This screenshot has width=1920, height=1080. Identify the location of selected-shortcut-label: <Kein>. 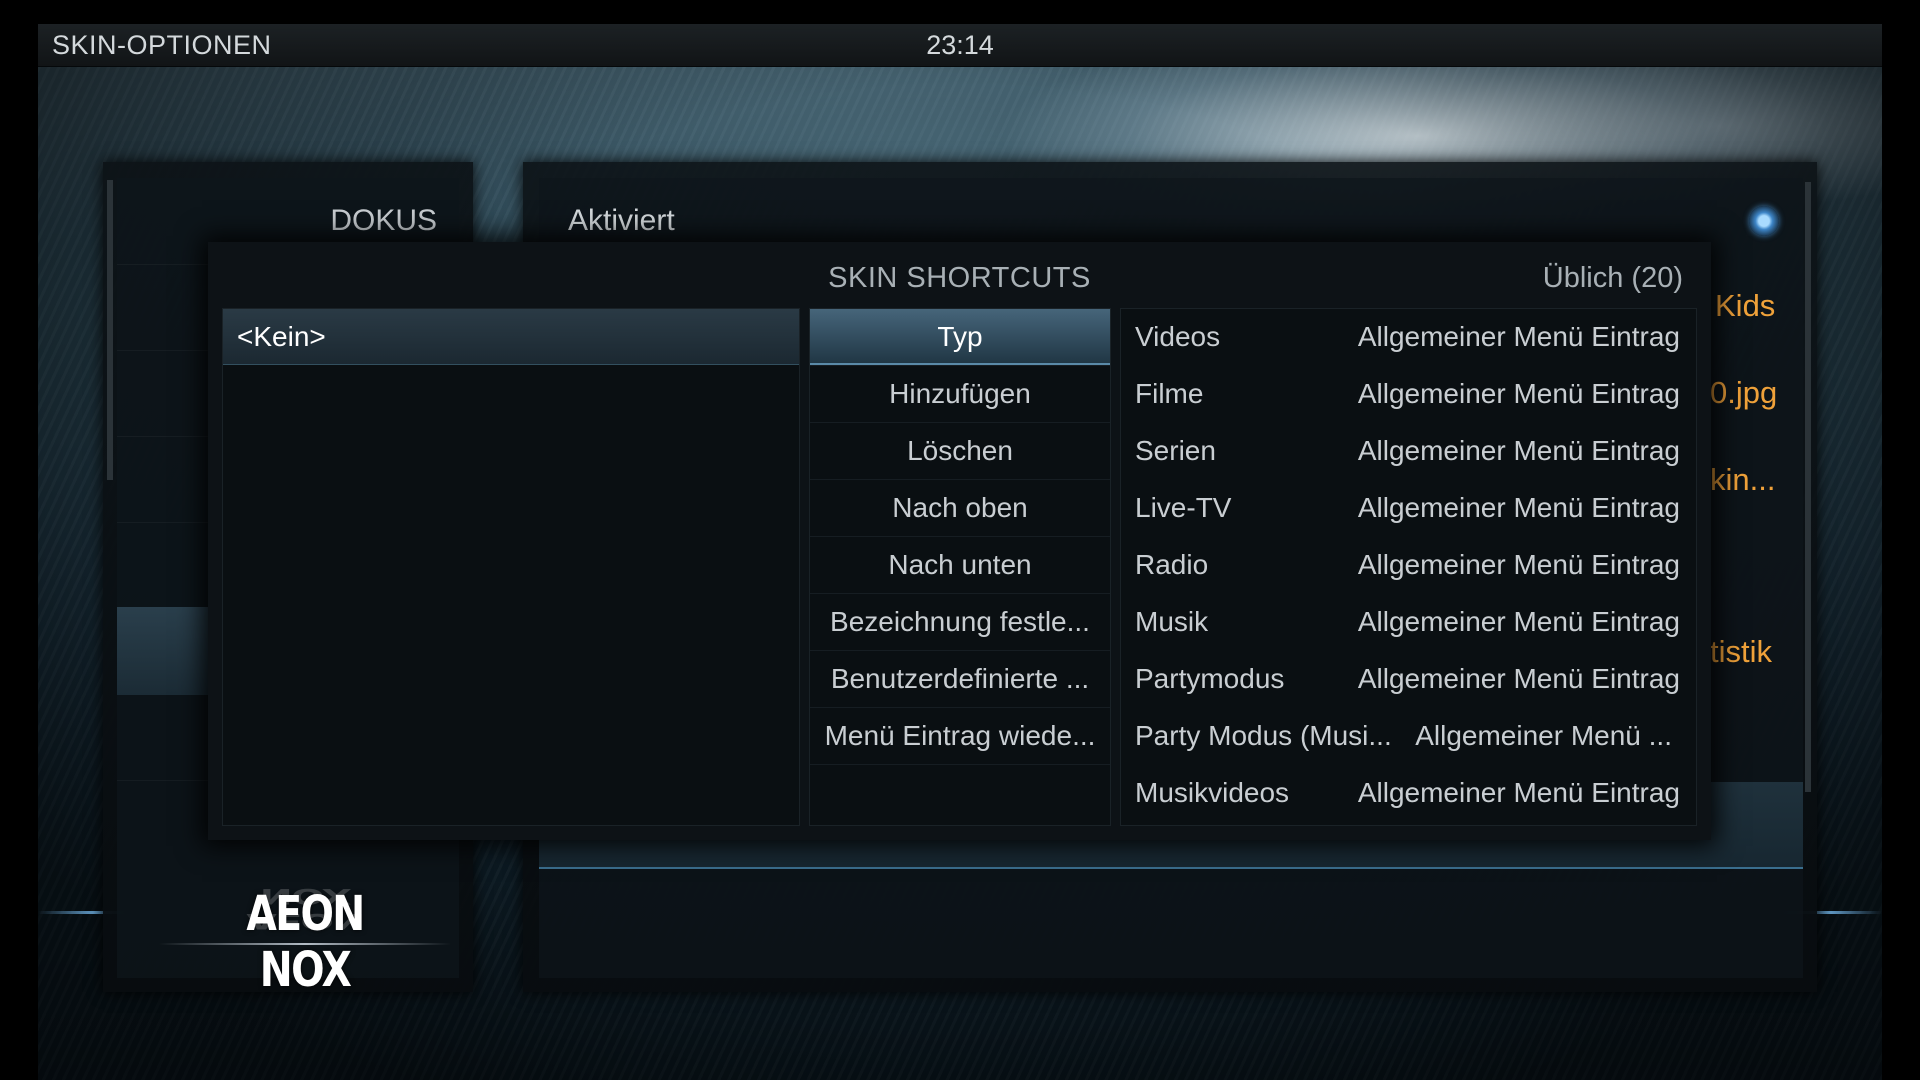
(281, 336).